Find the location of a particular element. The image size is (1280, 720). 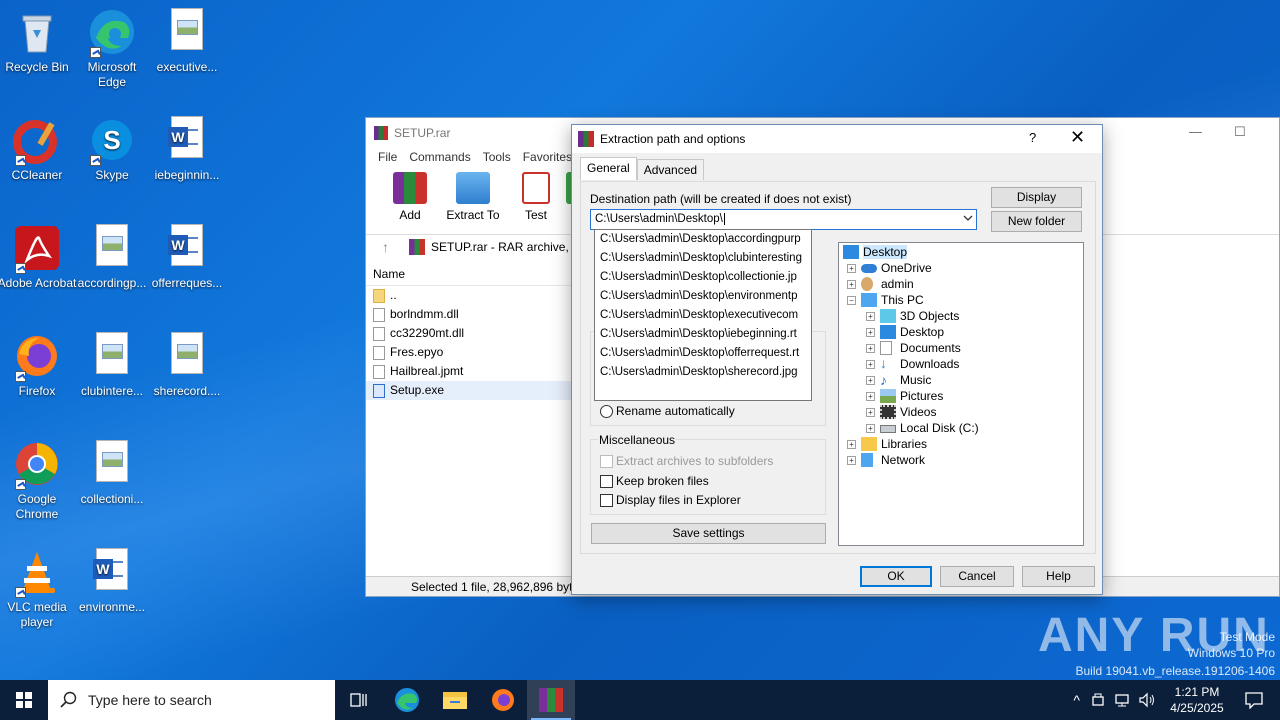

list-item-selected: Setup.exe is located at coordinates (468, 390).